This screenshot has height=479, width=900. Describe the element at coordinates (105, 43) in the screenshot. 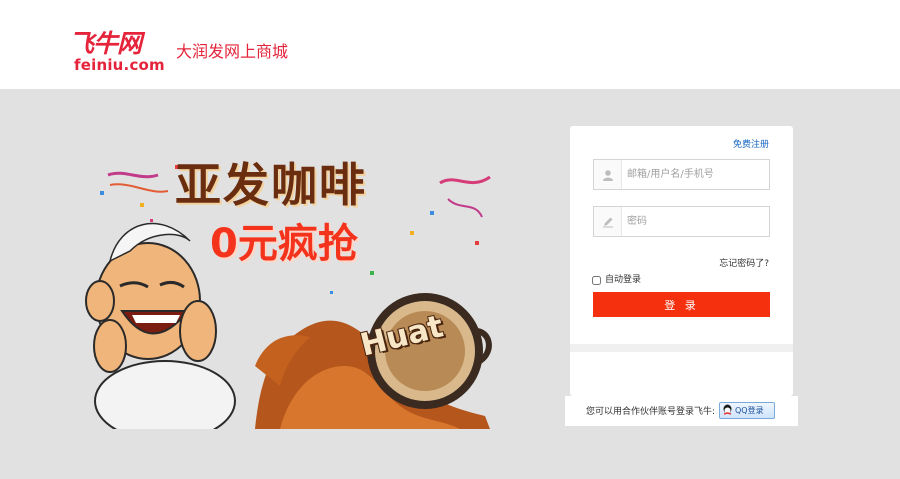

I see `logo-chinese-text: 飞牛网` at that location.